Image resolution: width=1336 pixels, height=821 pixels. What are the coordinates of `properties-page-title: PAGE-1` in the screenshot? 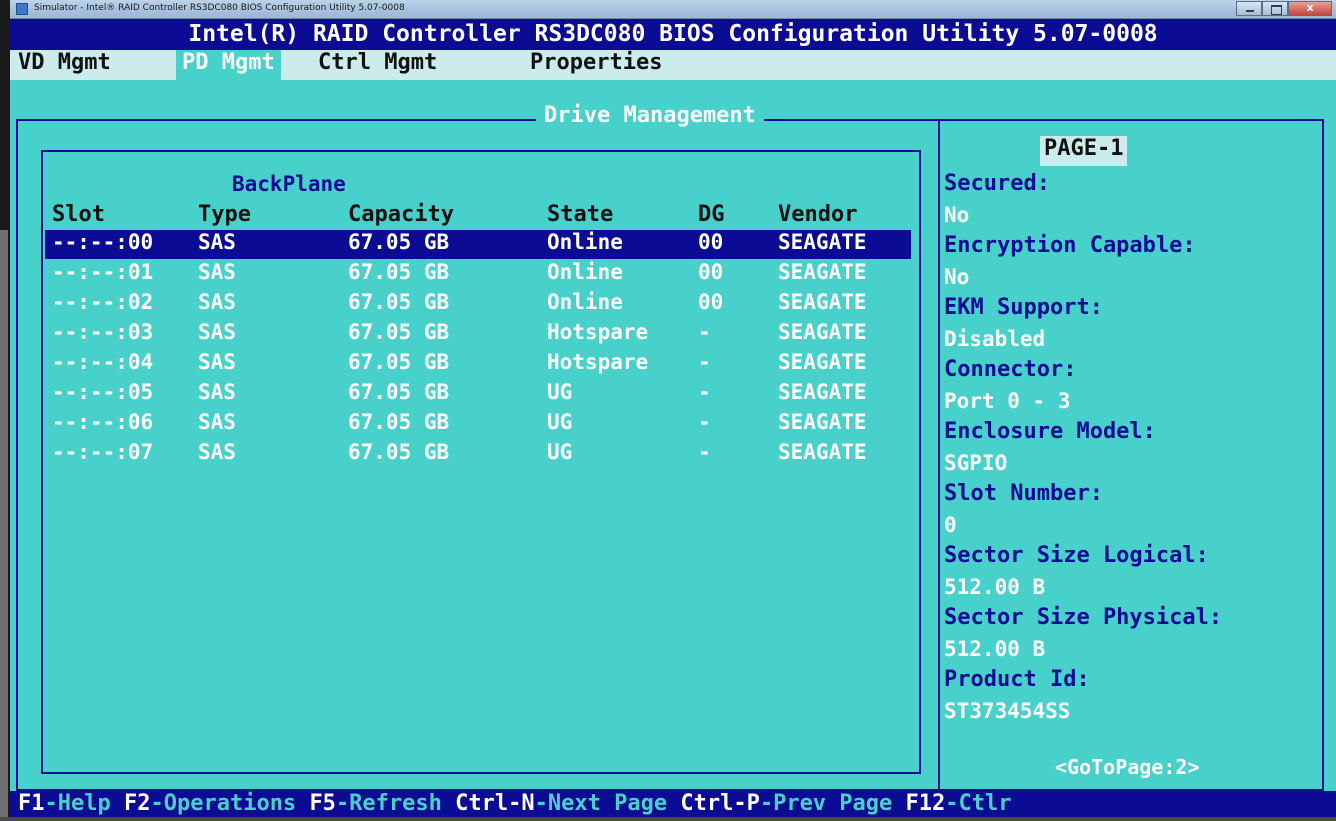 It's located at (1084, 151).